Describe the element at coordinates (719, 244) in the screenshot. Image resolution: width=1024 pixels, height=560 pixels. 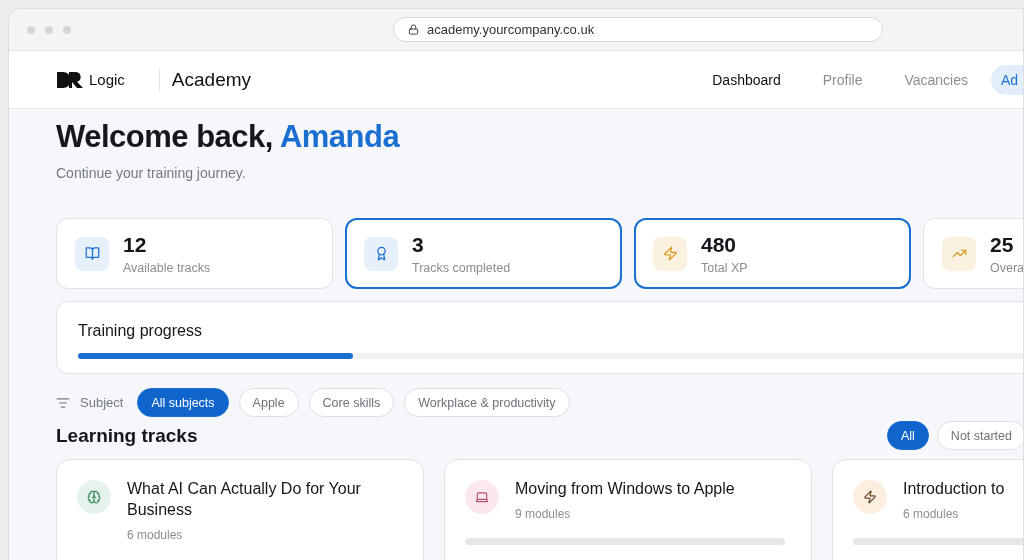
I see `stat-value: 480` at that location.